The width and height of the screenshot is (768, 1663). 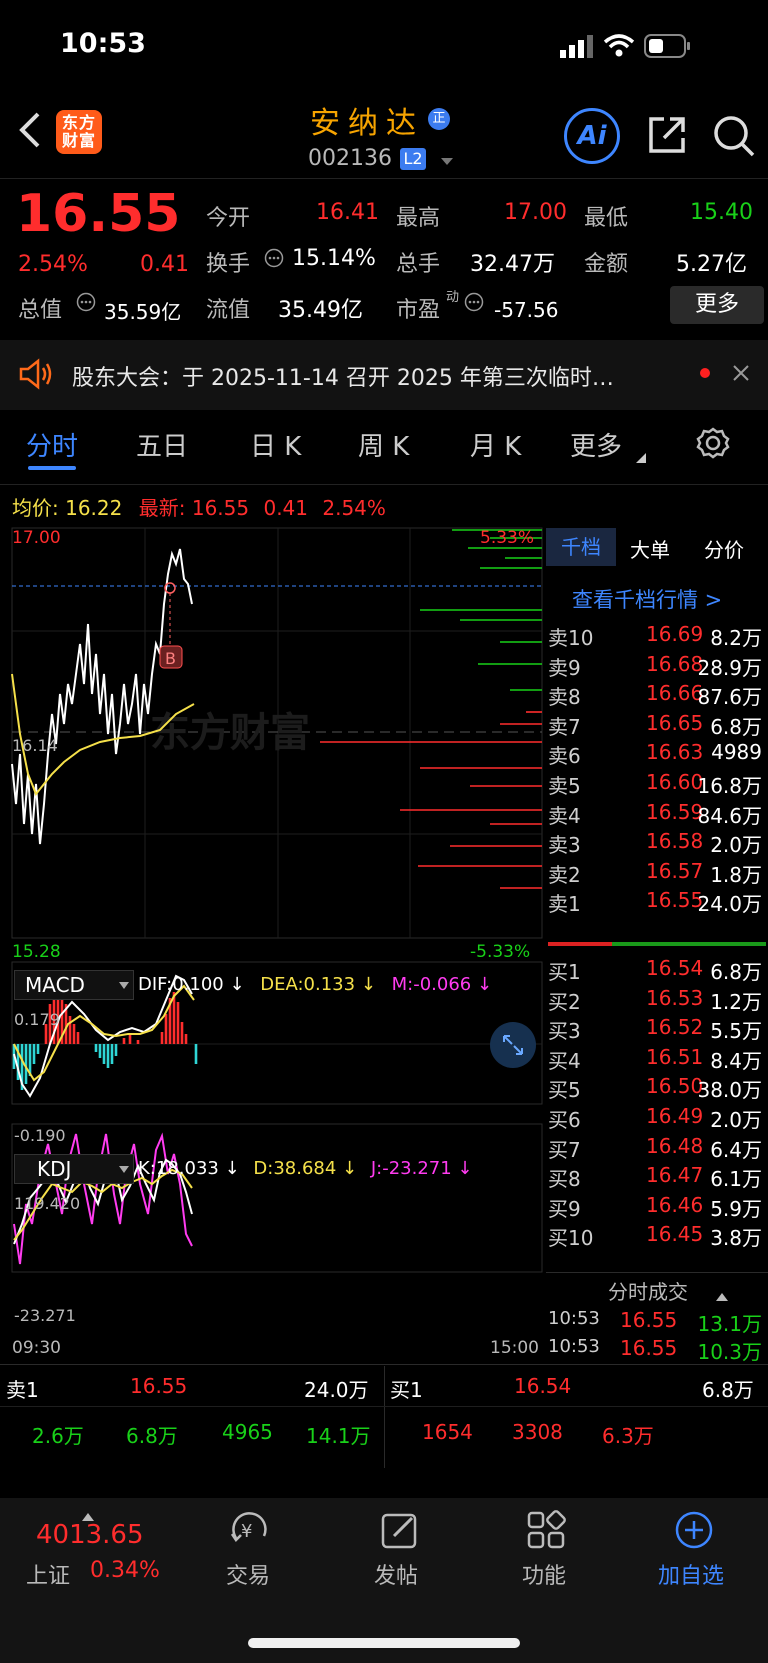 I want to click on bid-row: 买6 16.49 2.0万, so click(x=658, y=1117).